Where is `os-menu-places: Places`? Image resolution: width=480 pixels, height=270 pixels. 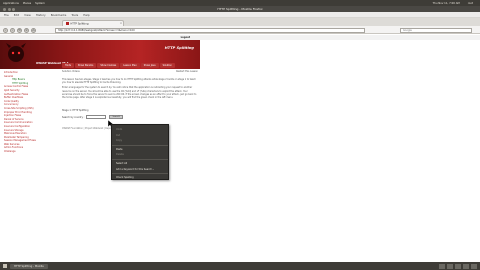
os-menu-places: Places is located at coordinates (27, 3).